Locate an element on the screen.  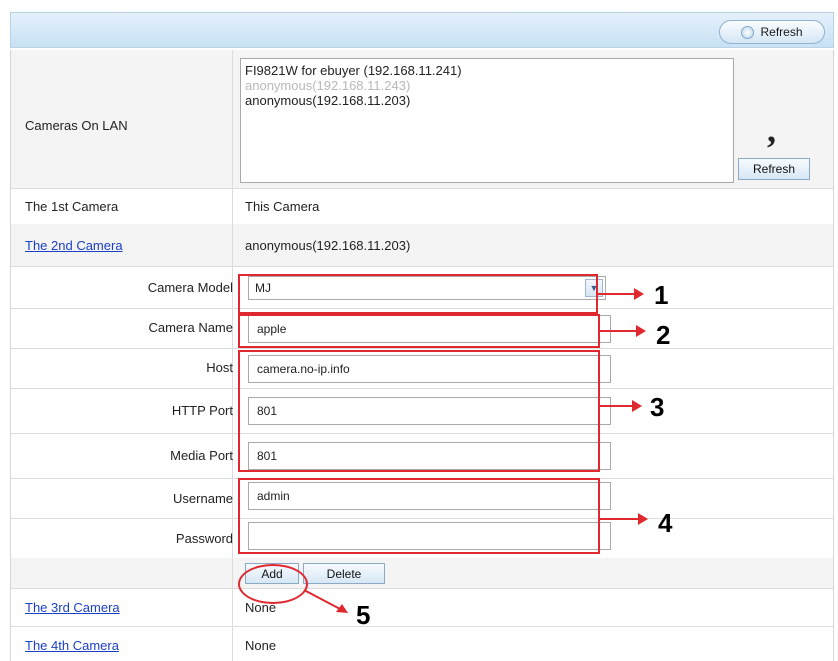
media-port-field: 801 is located at coordinates (429, 456).